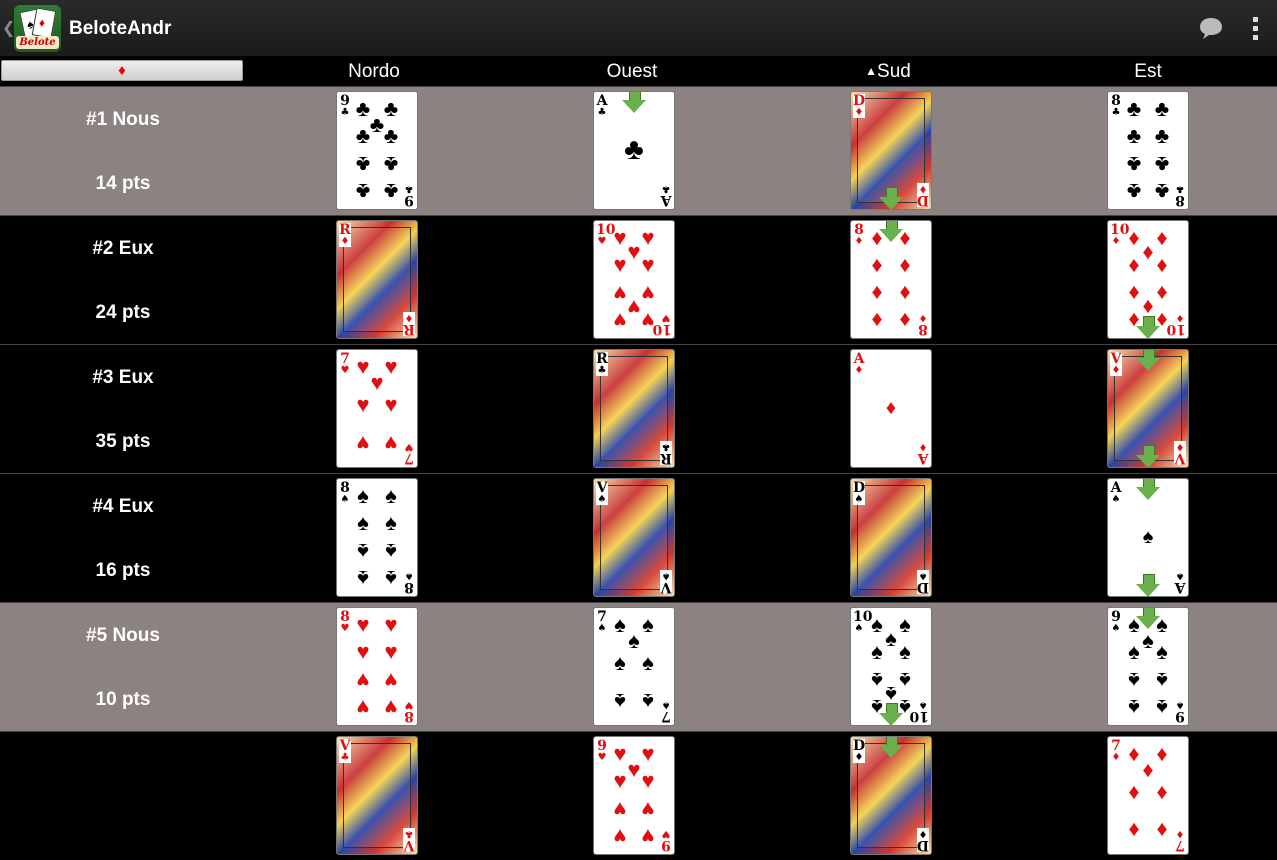 This screenshot has height=860, width=1277. Describe the element at coordinates (1148, 537) in the screenshot. I see `playing-card: A ♠ A ♠ ♠` at that location.